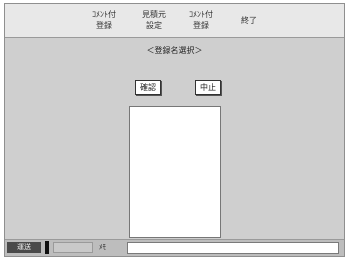 This screenshot has width=351, height=264. I want to click on registration-name-list, so click(175, 172).